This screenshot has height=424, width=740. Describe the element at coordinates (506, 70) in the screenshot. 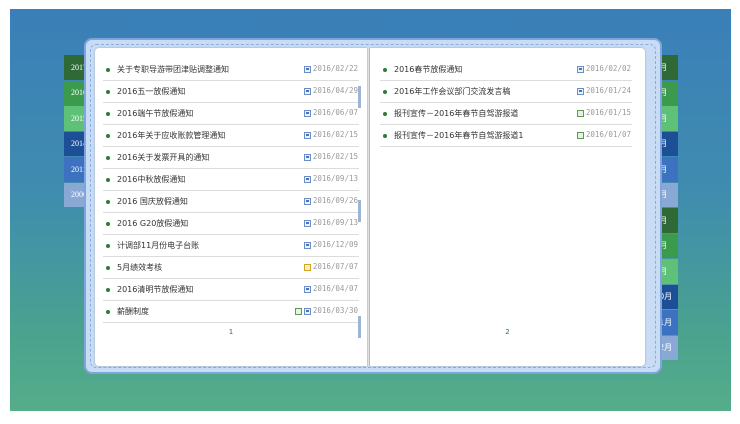

I see `list-item: 2016春节放假通知 2016/02/02` at that location.